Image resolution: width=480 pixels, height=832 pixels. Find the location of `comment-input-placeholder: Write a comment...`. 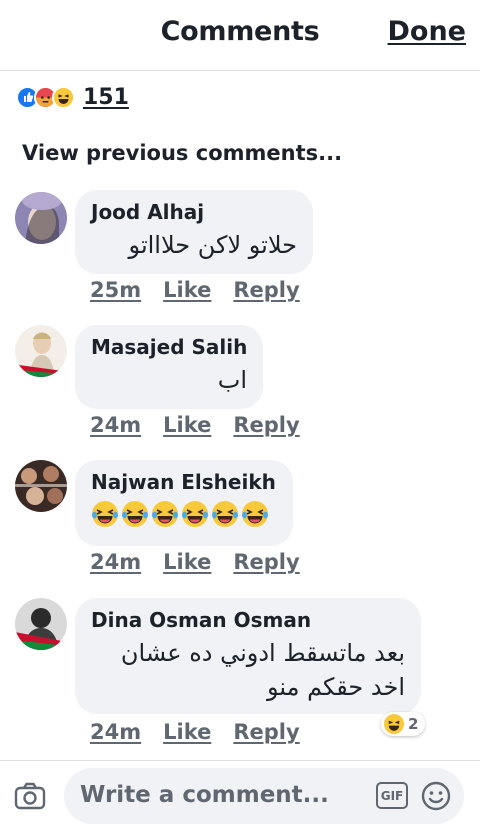

comment-input-placeholder: Write a comment... is located at coordinates (204, 795).